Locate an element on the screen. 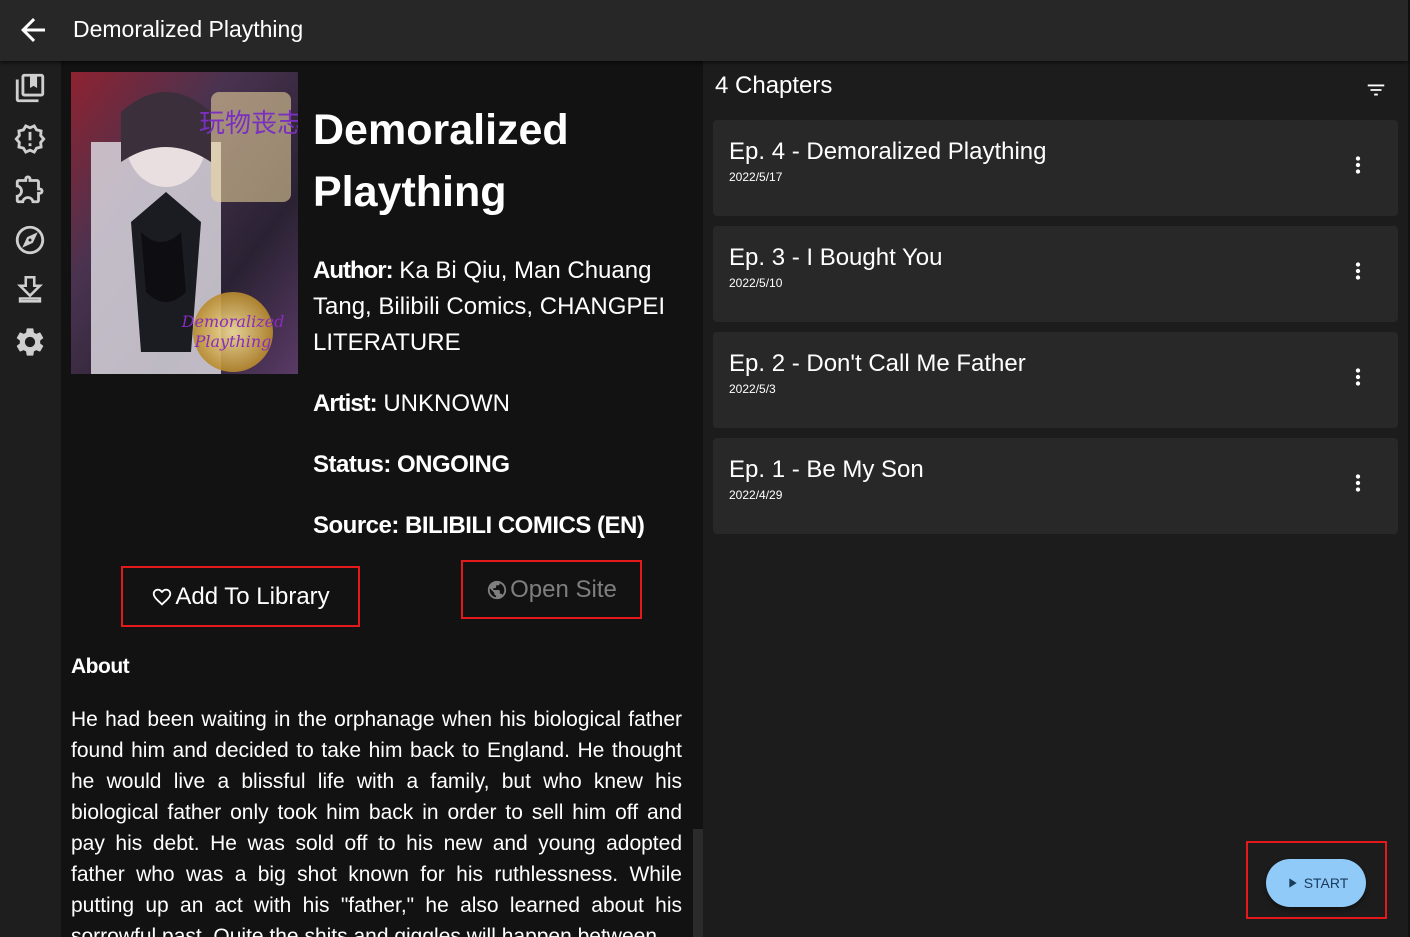 This screenshot has height=937, width=1410. source-info: Source: BILIBILI COMICS (EN) is located at coordinates (498, 526).